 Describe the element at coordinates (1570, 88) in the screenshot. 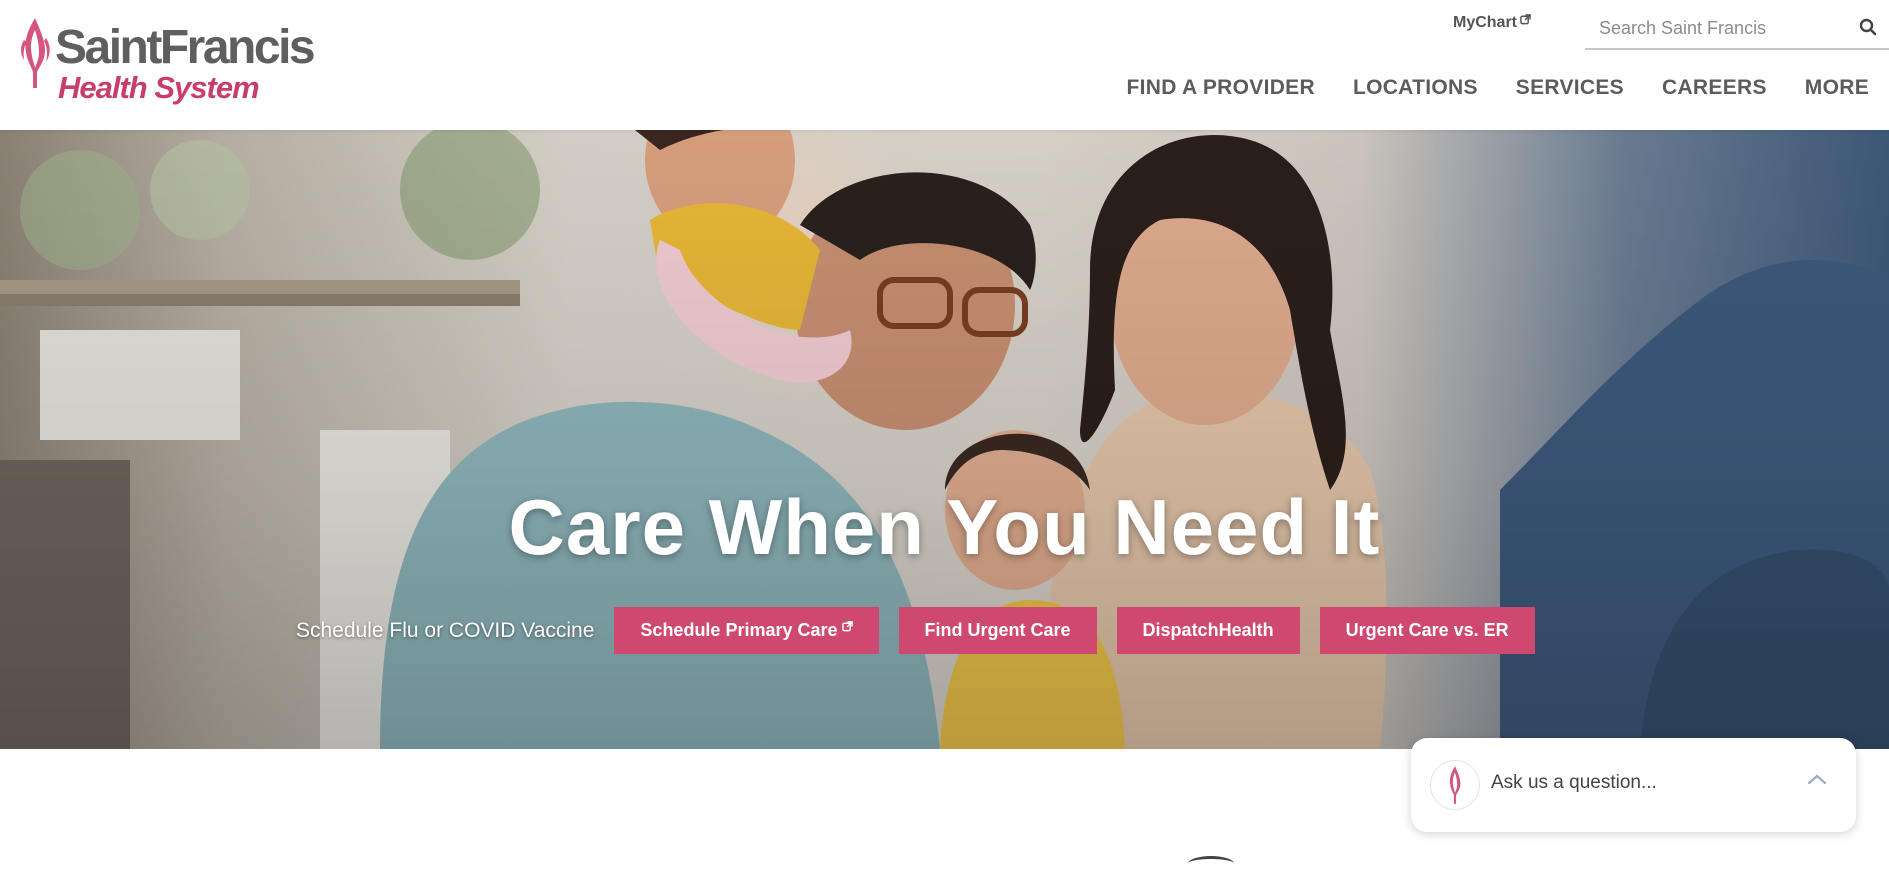

I see `nav-services: SERVICES` at that location.